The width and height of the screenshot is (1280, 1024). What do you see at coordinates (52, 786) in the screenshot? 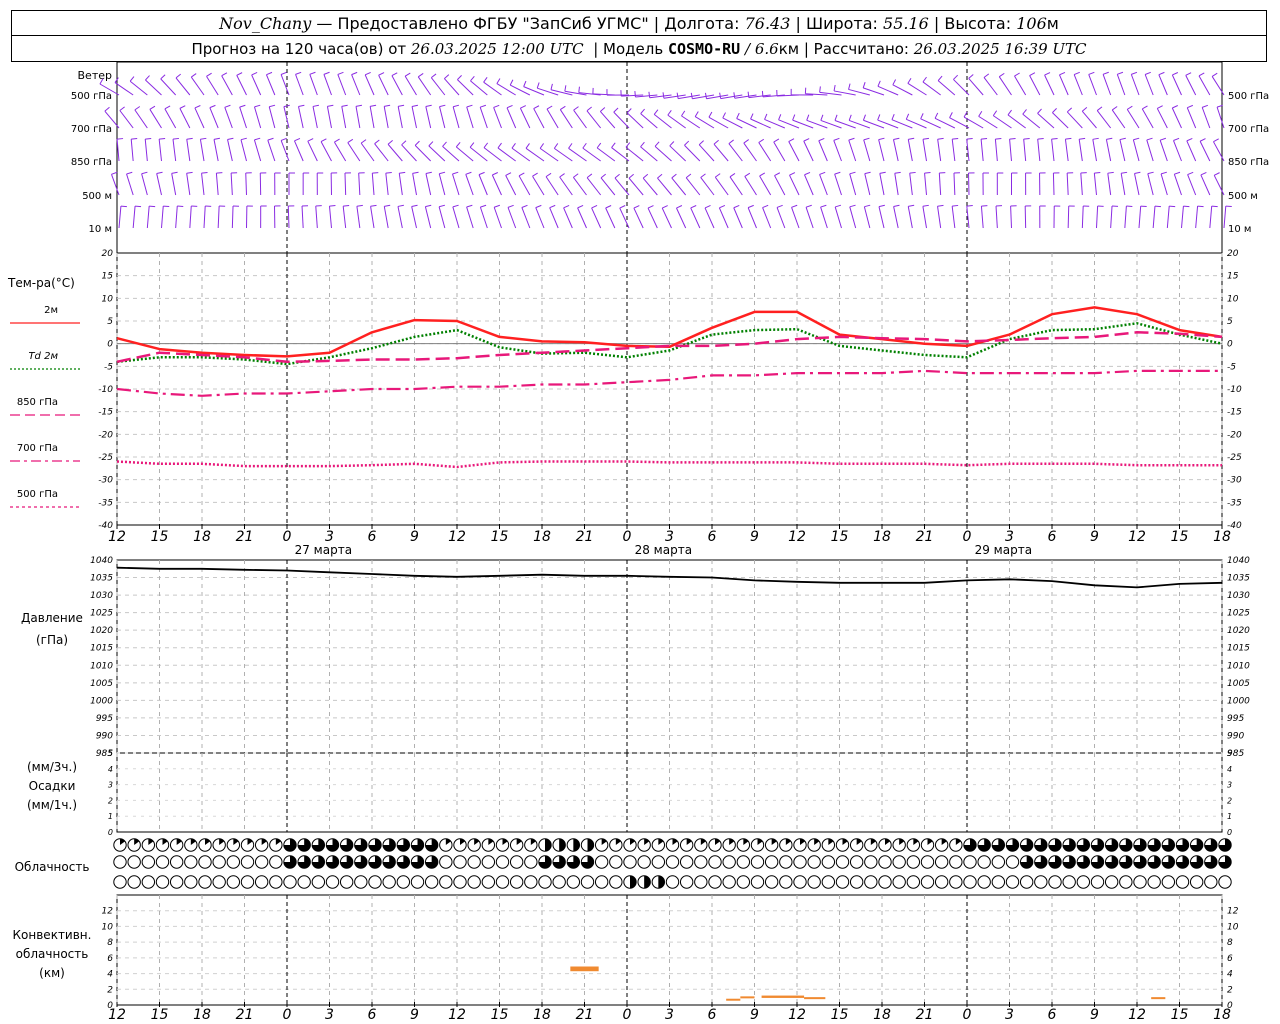
I see `precip-label: Осадки` at bounding box center [52, 786].